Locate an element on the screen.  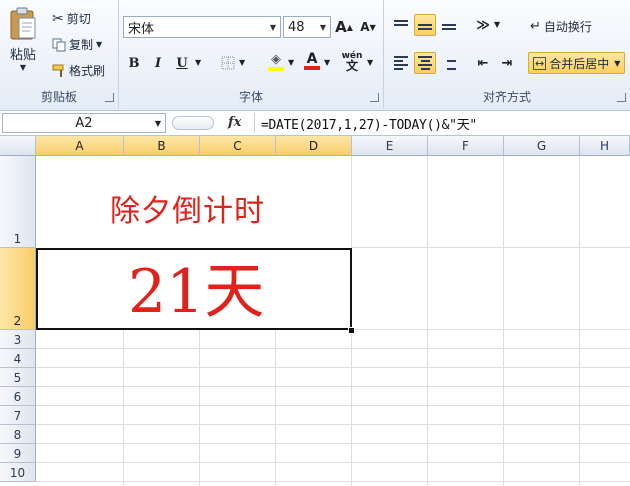
font-color-button: A is located at coordinates (312, 61).